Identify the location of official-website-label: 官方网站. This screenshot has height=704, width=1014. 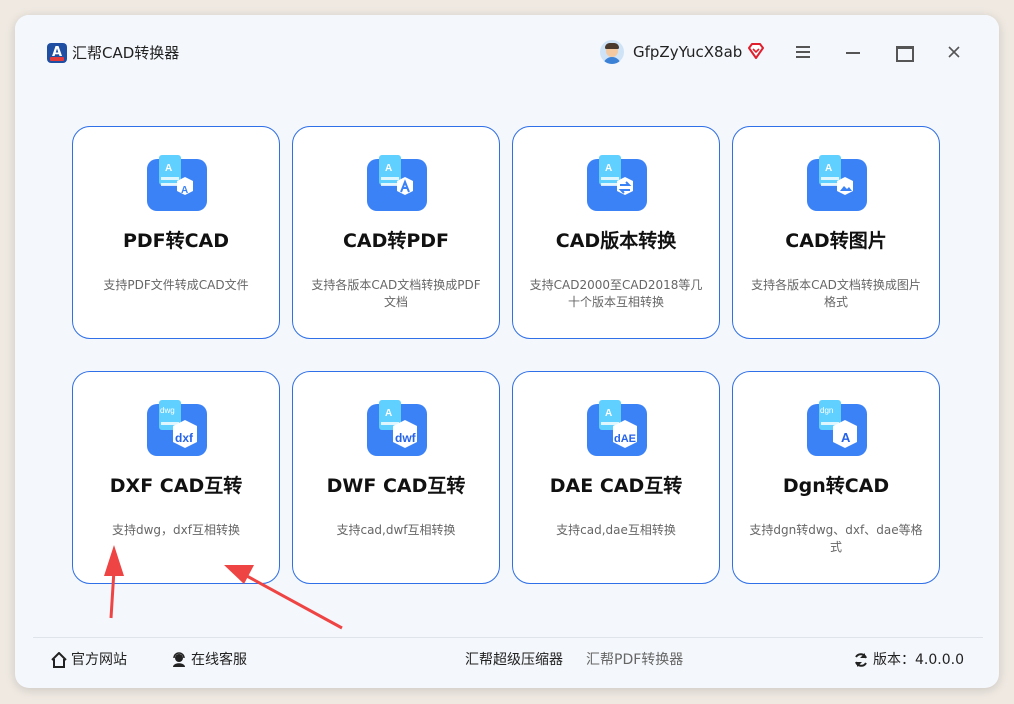
(99, 660).